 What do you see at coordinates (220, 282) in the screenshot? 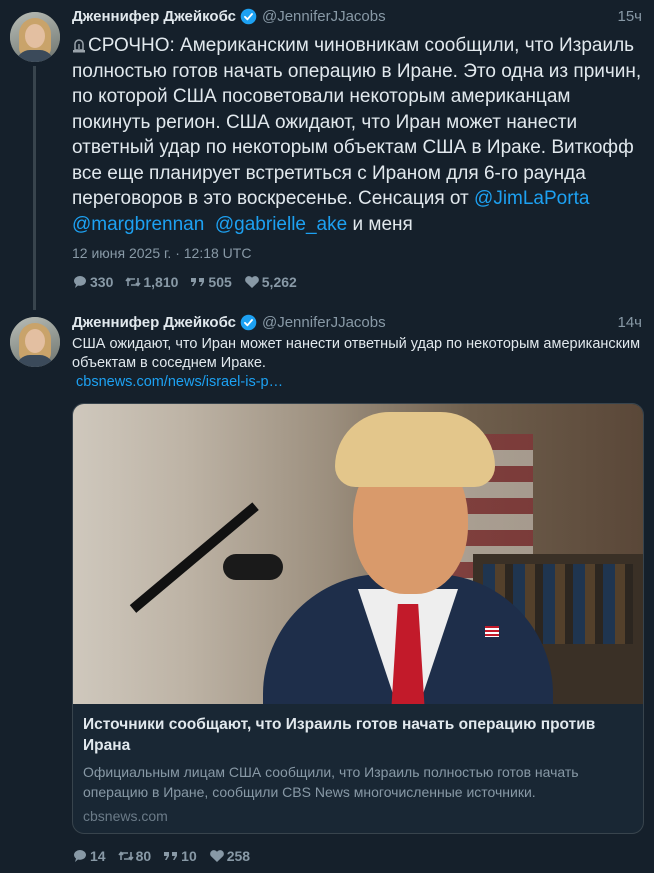
I see `quote-count: 505` at bounding box center [220, 282].